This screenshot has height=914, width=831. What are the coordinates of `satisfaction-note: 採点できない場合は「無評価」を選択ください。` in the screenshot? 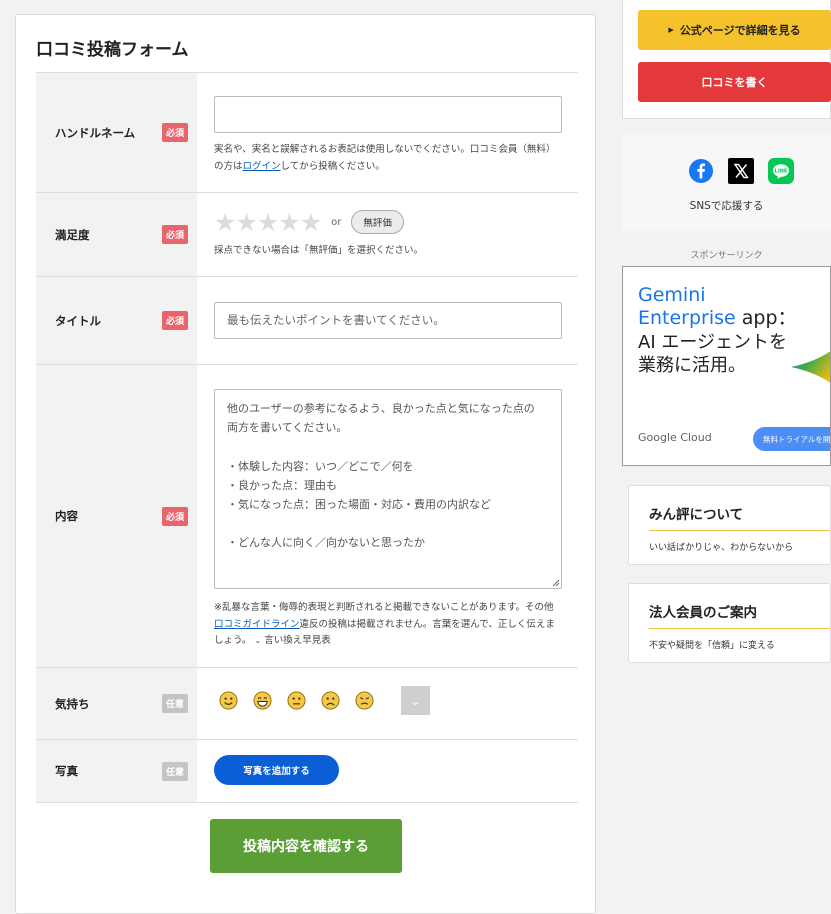 It's located at (319, 250).